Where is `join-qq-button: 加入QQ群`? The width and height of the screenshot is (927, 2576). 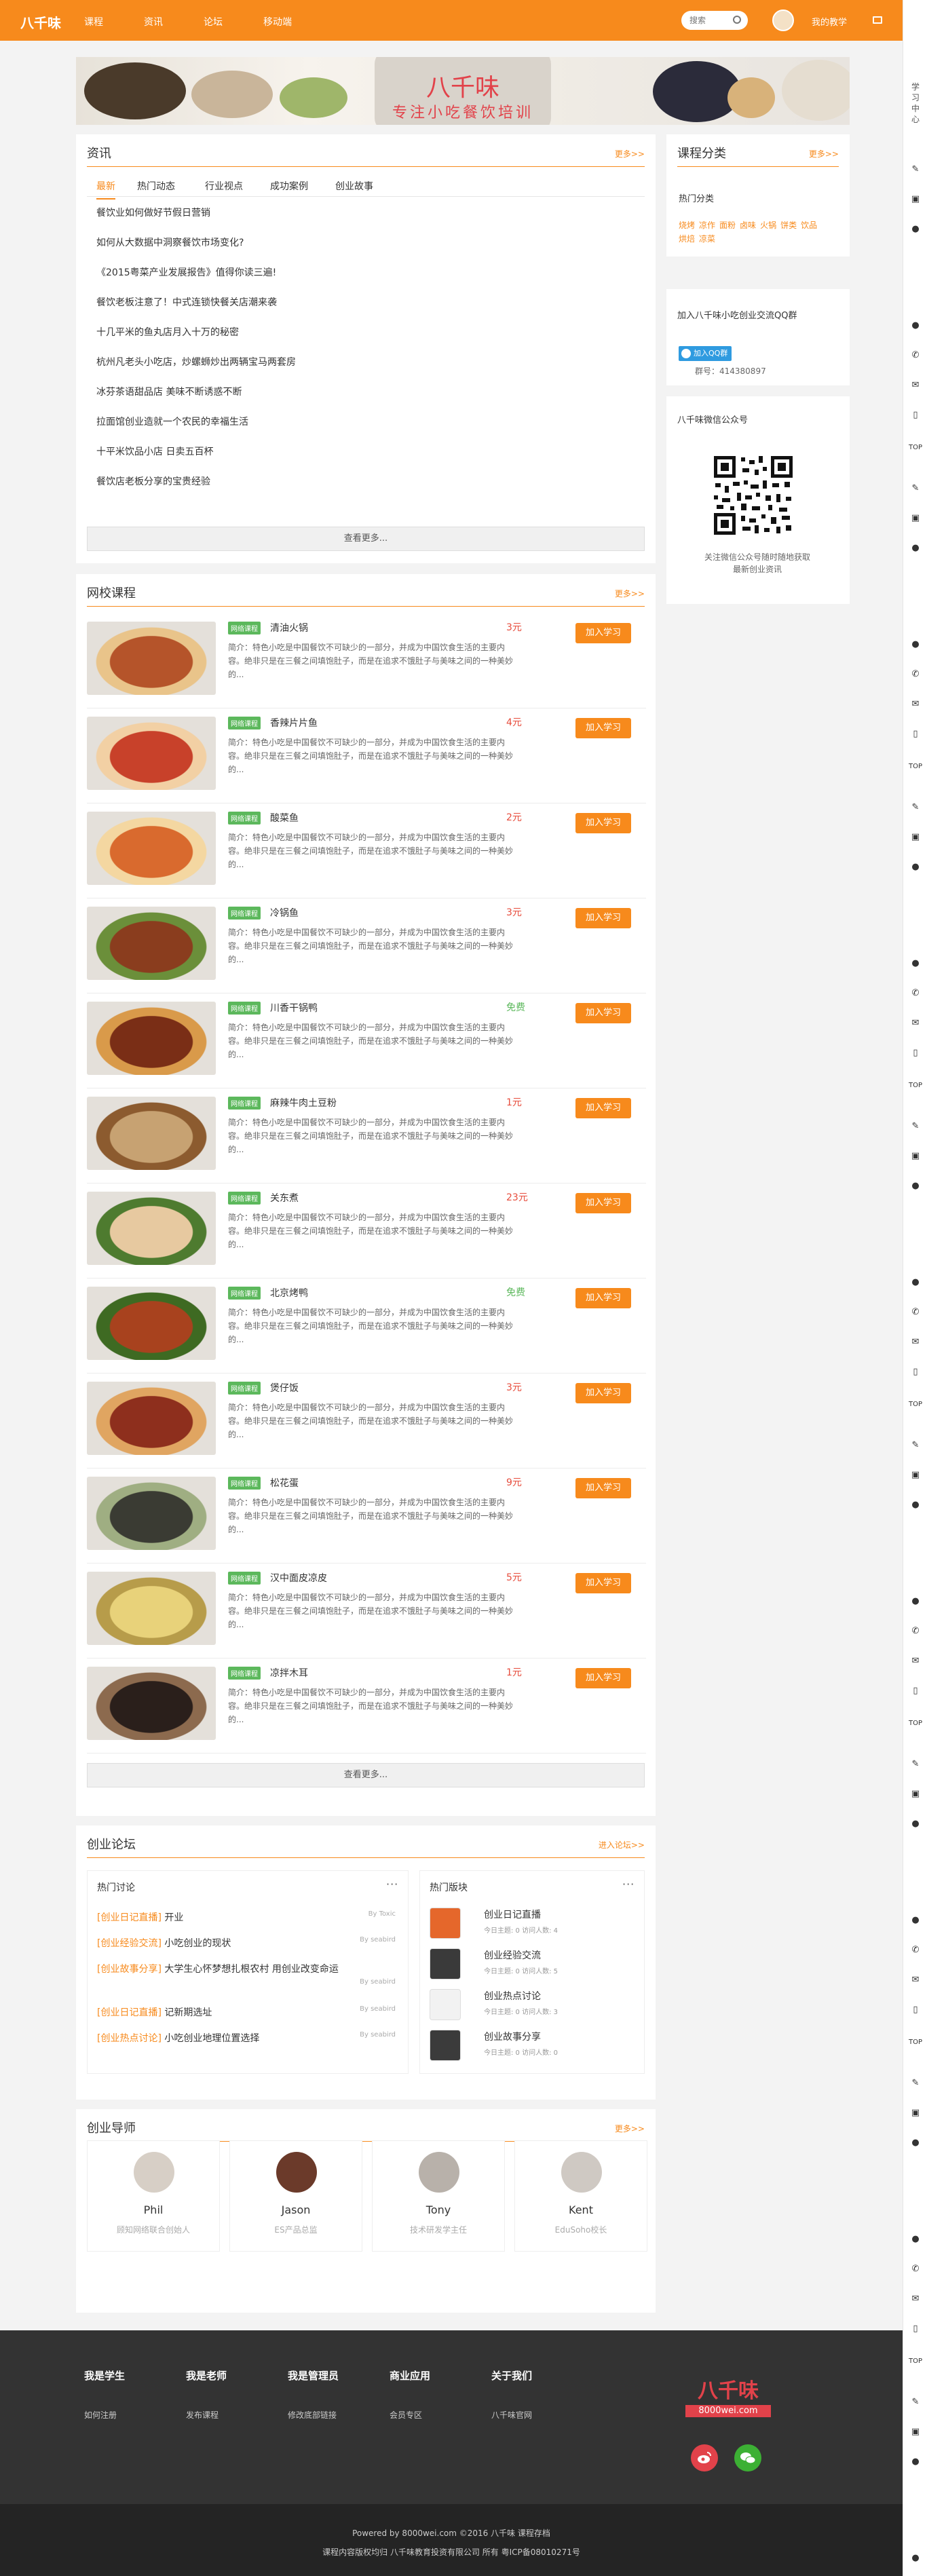
join-qq-button: 加入QQ群 is located at coordinates (705, 353).